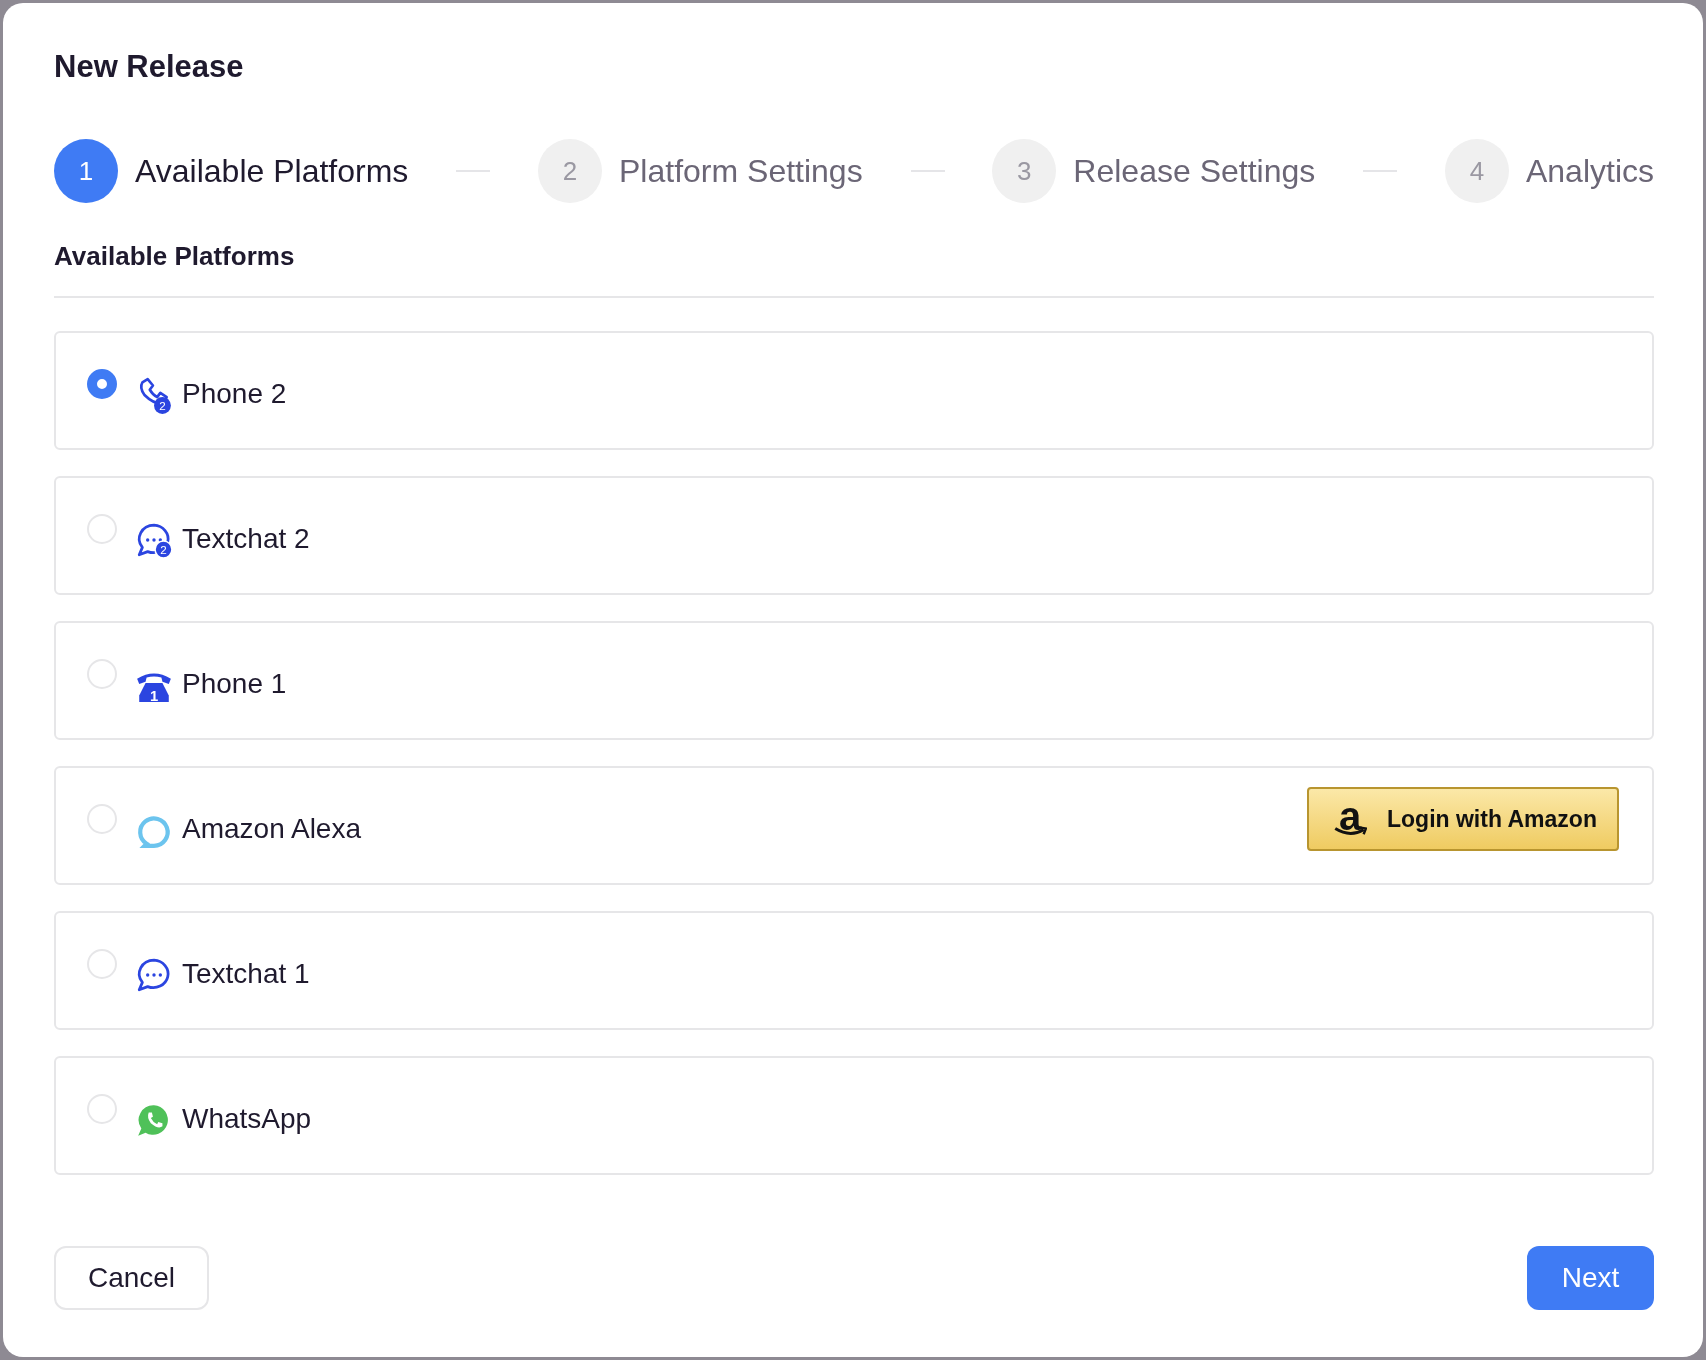  I want to click on step-number: 3, so click(1024, 171).